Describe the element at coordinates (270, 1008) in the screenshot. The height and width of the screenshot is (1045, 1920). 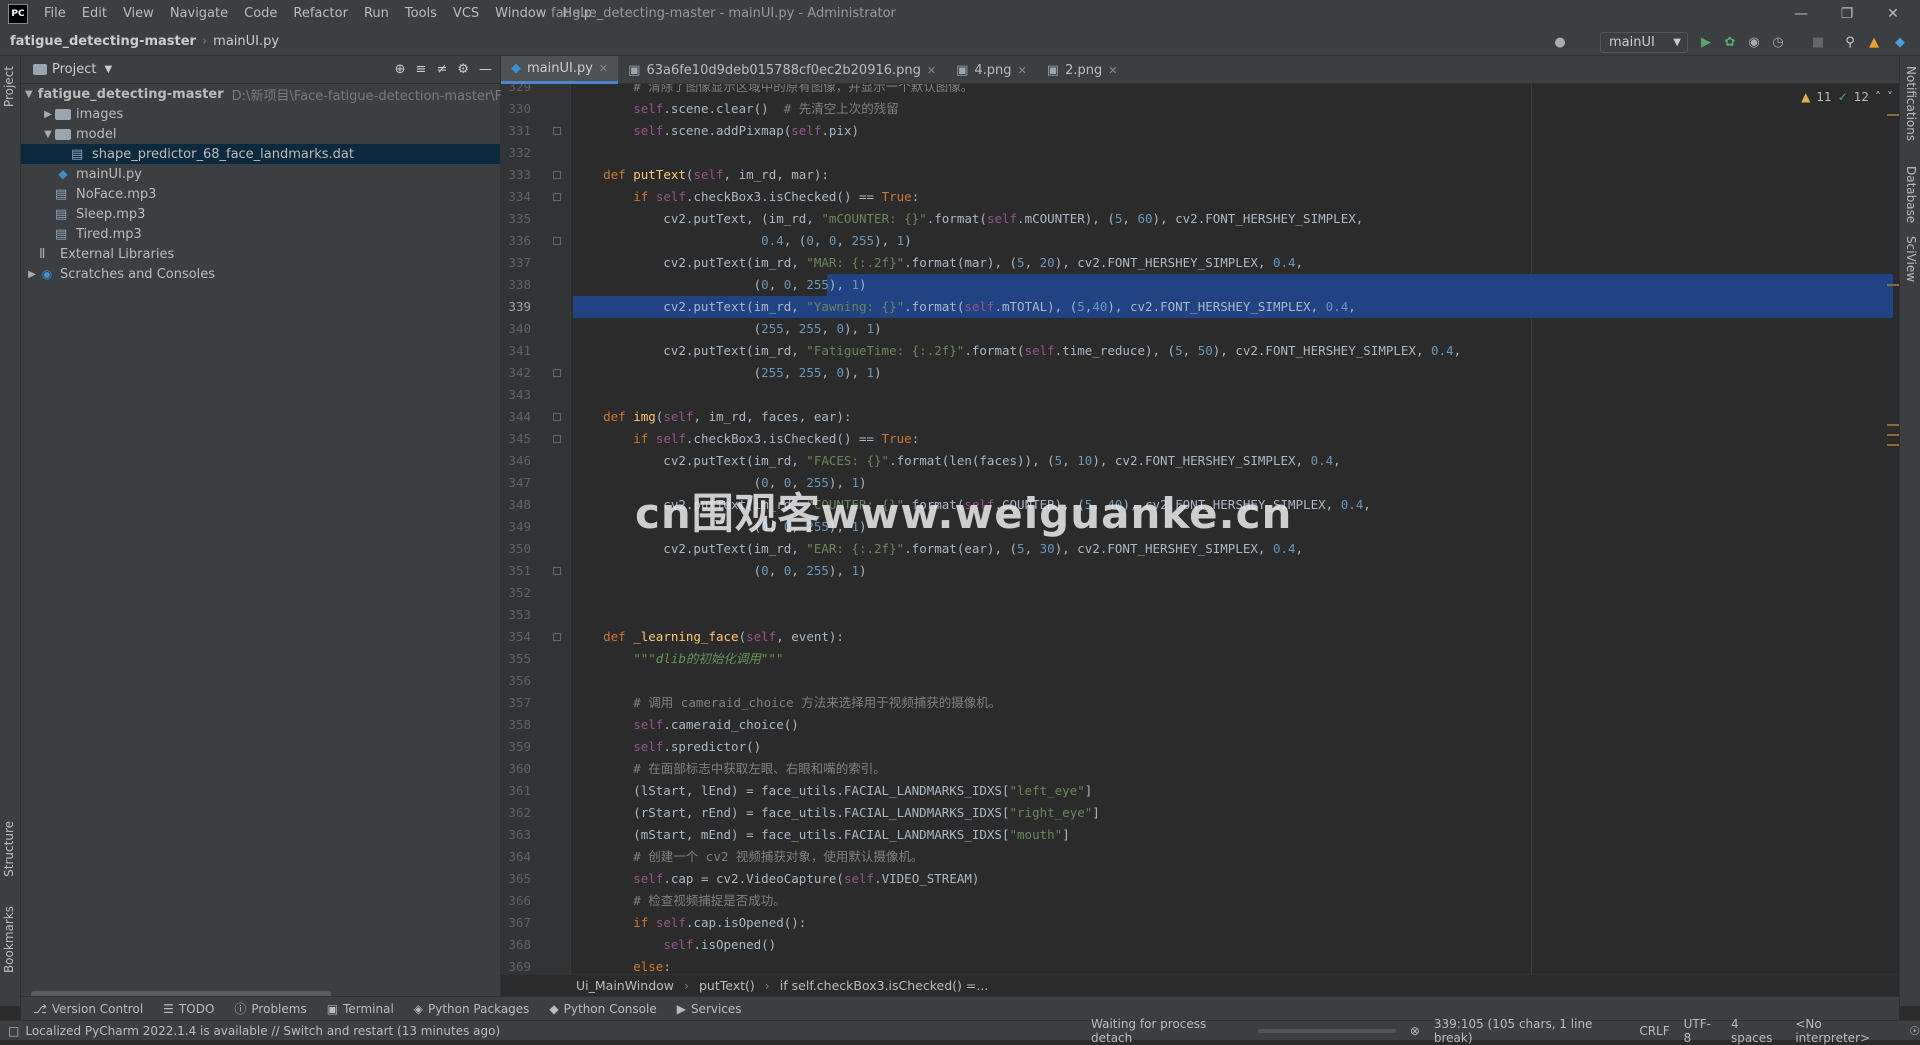
I see `tool-window-button: ⓘ Problems` at that location.